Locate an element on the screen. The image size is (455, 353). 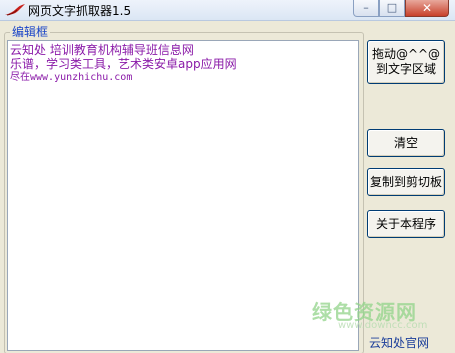
maximize-button: □ is located at coordinates (392, 8).